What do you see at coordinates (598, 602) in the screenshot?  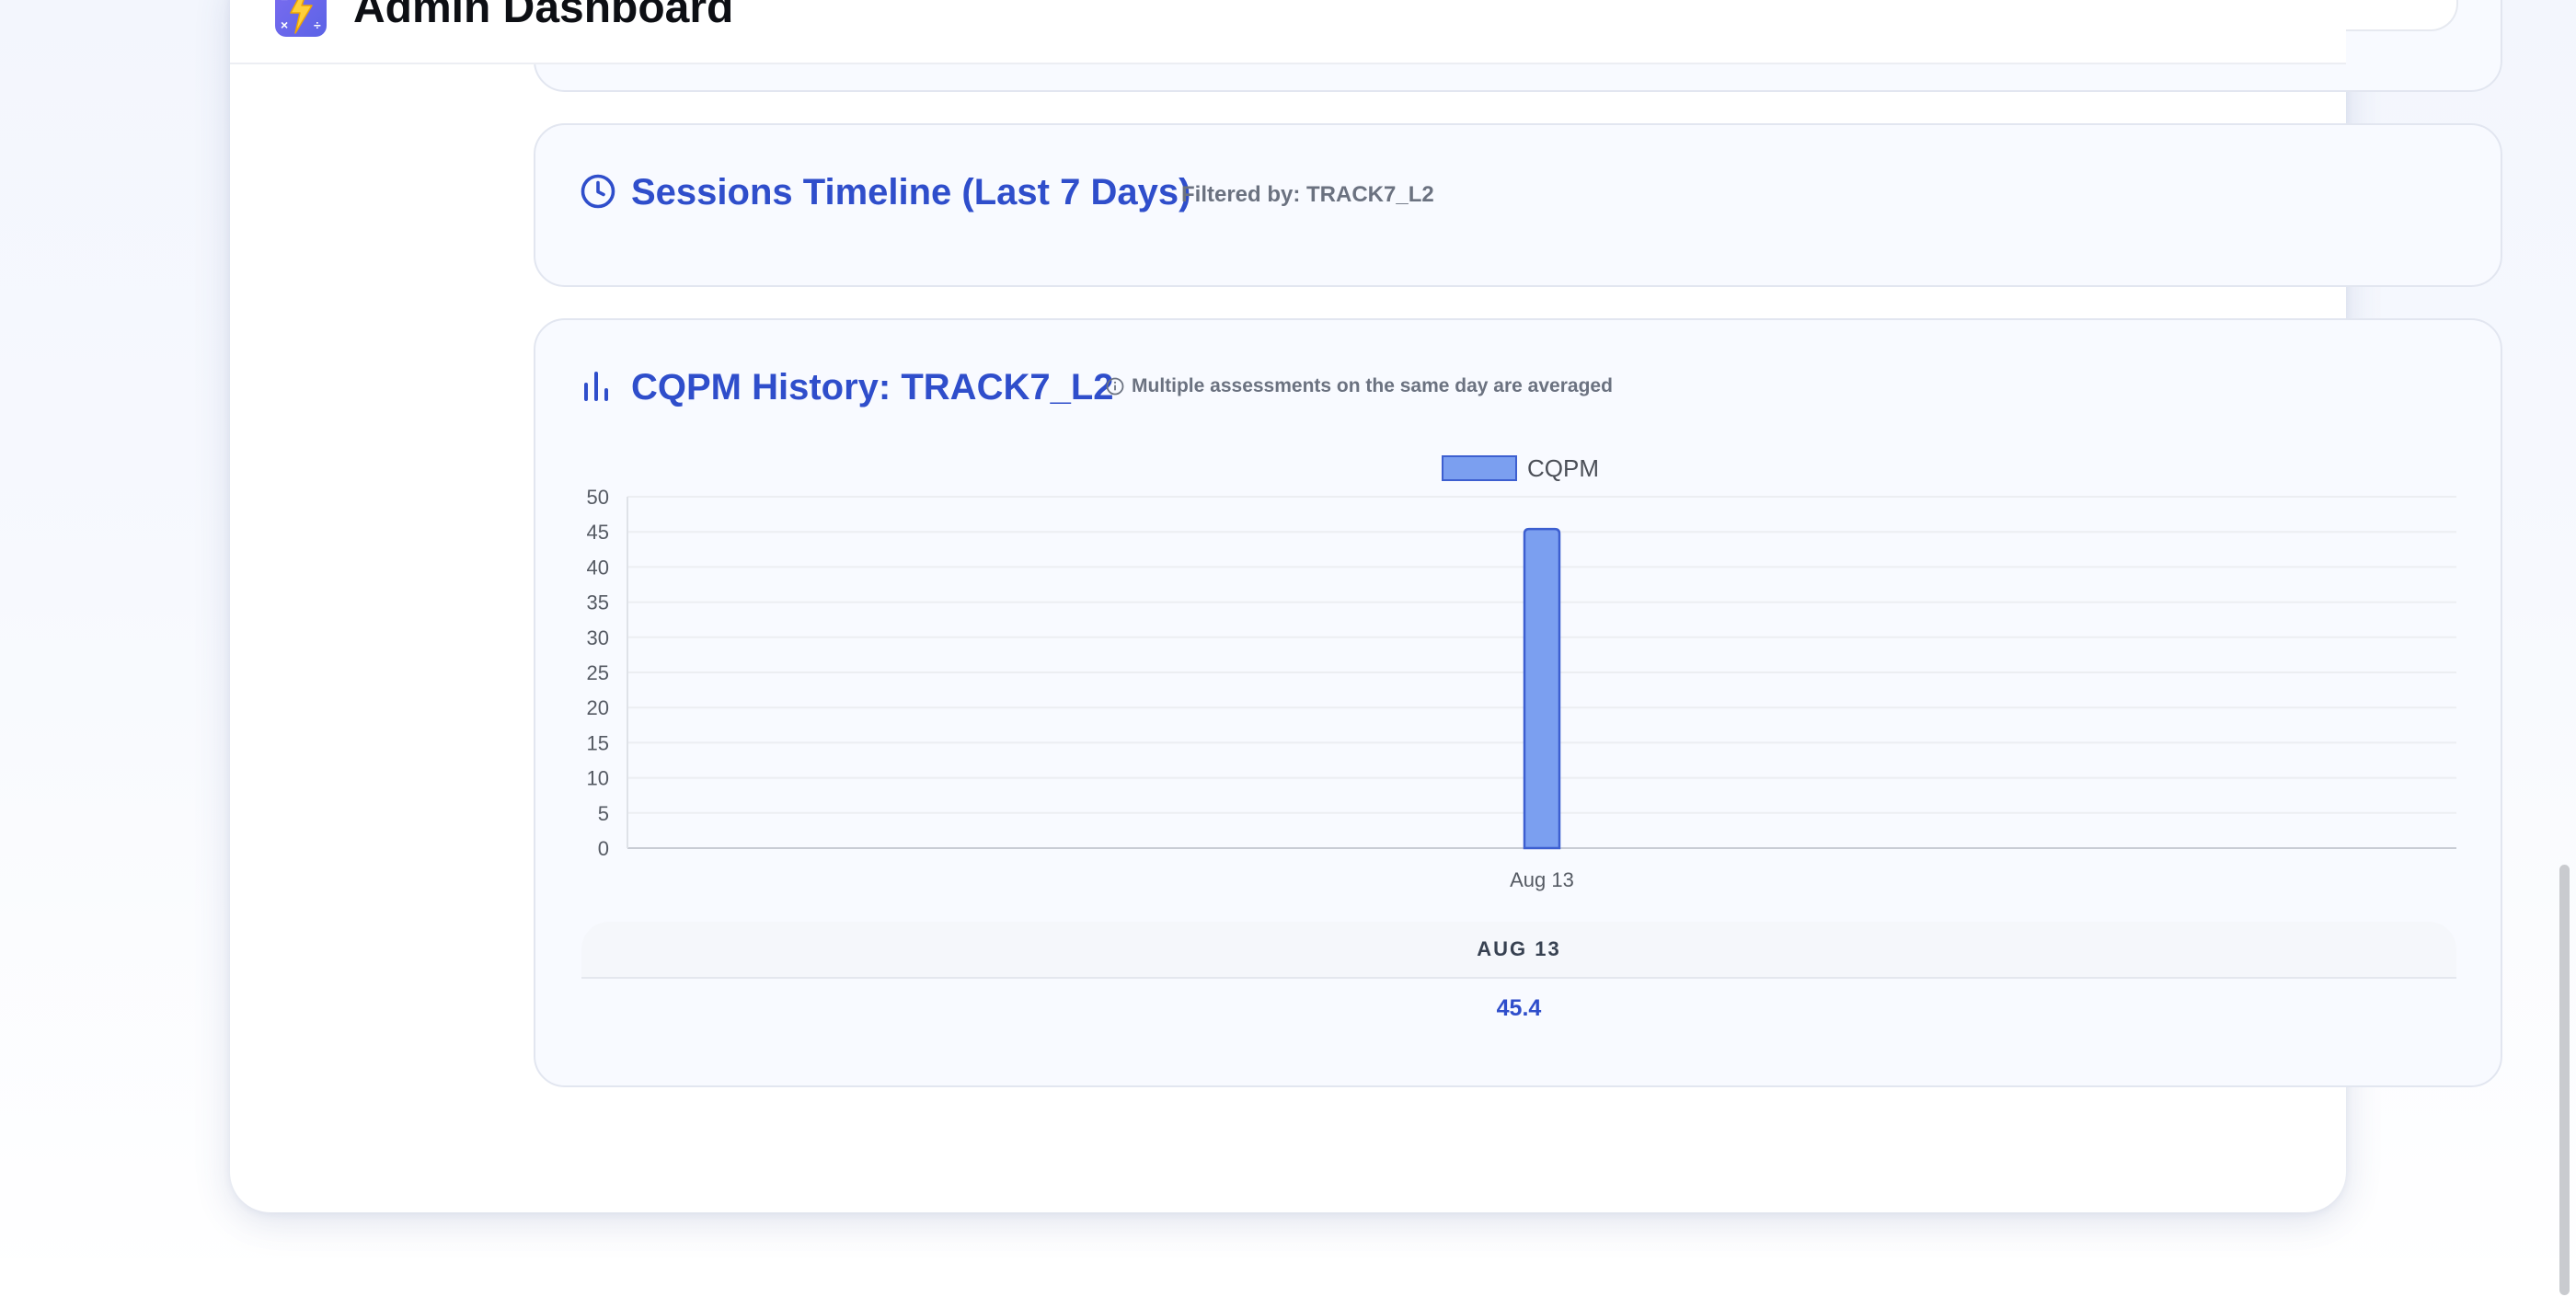 I see `y-tick-label: 35` at bounding box center [598, 602].